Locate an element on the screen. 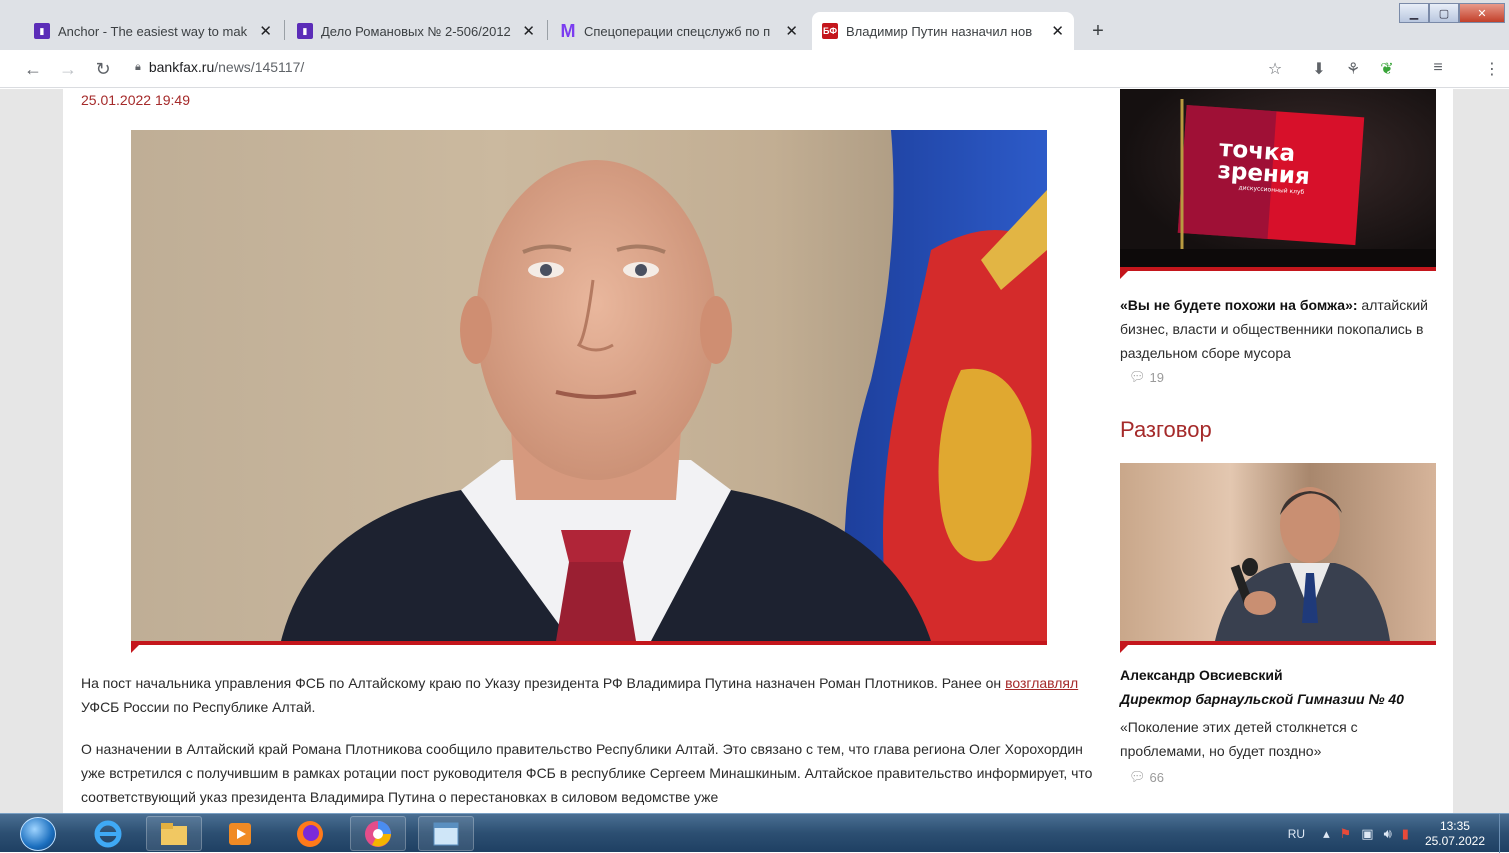  comment-count: 66 is located at coordinates (1156, 777).